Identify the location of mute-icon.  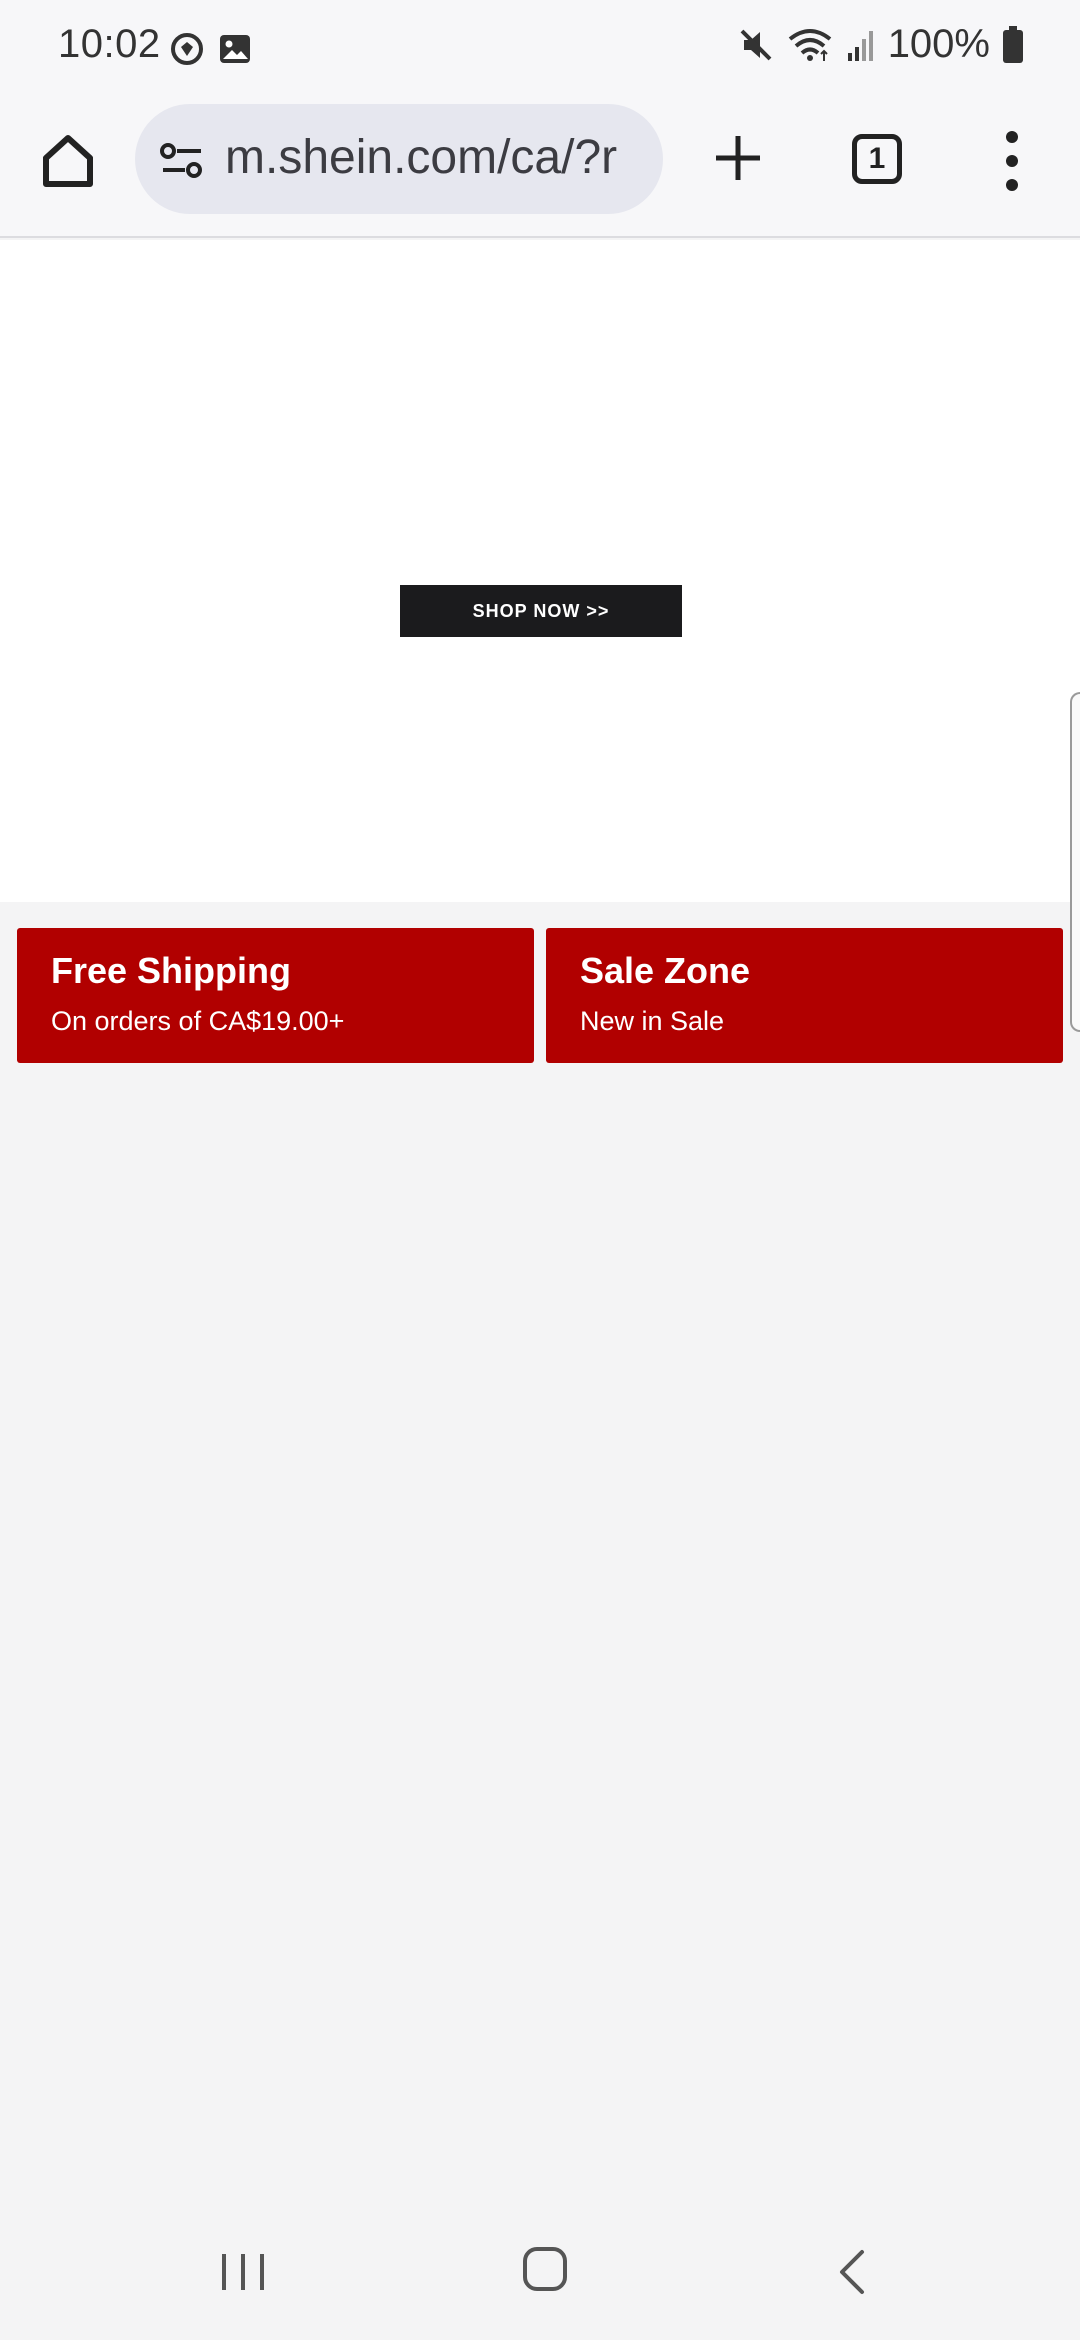
(756, 44).